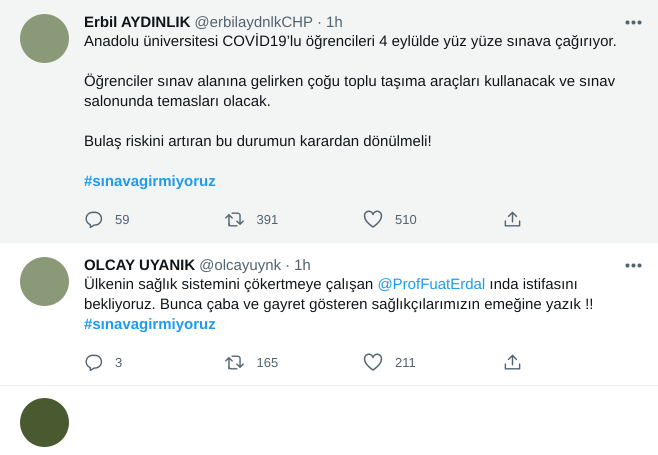 The image size is (658, 455). Describe the element at coordinates (150, 324) in the screenshot. I see `tweet-link: #sınavagirmiyoruz` at that location.